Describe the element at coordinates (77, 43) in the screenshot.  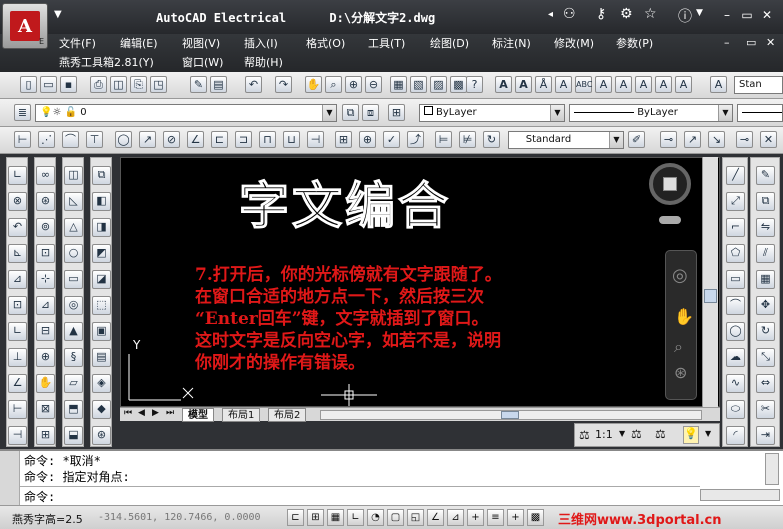
I see `menu-file: 文件(F)` at that location.